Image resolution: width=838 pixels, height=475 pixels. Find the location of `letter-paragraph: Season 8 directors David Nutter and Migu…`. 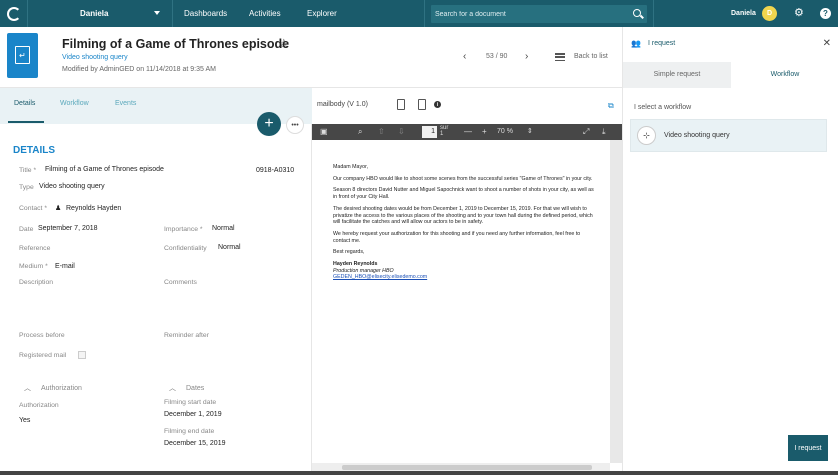

letter-paragraph: Season 8 directors David Nutter and Migu… is located at coordinates (463, 194).